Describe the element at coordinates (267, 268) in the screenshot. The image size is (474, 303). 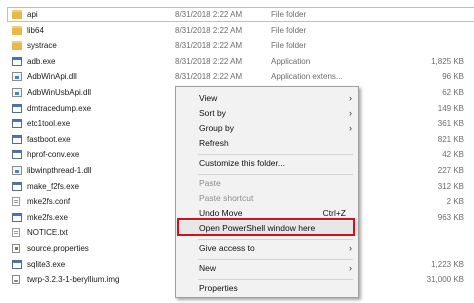
I see `menu-item-new: New ›` at that location.